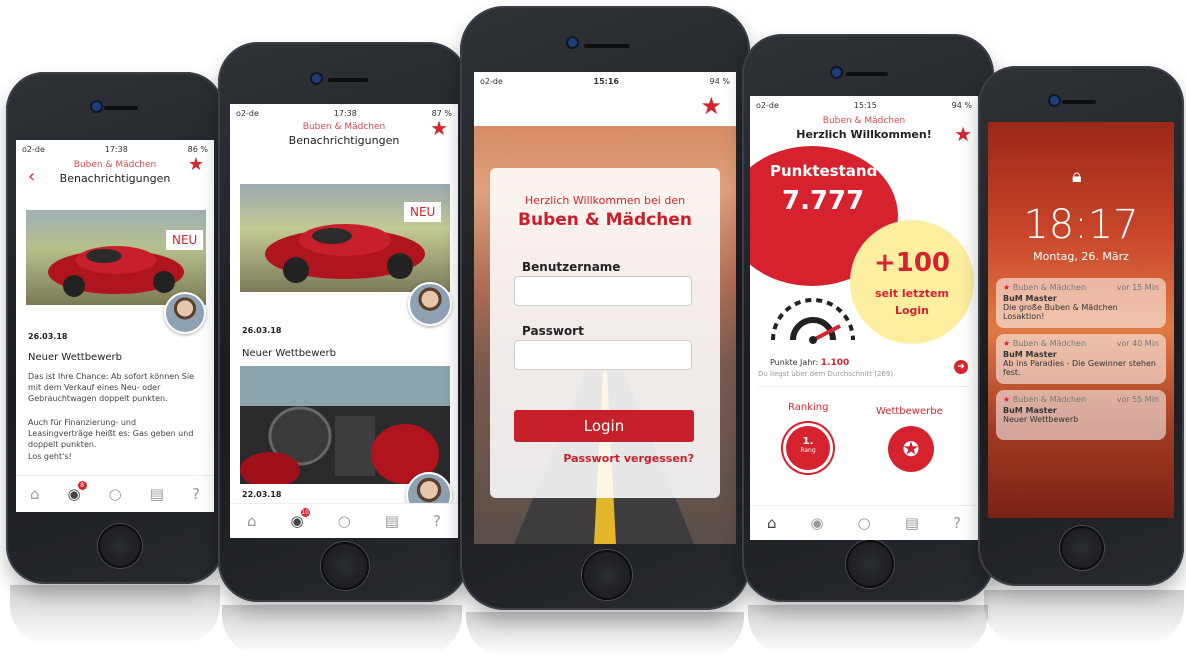  What do you see at coordinates (262, 330) in the screenshot?
I see `post-date-1: 26.03.18` at bounding box center [262, 330].